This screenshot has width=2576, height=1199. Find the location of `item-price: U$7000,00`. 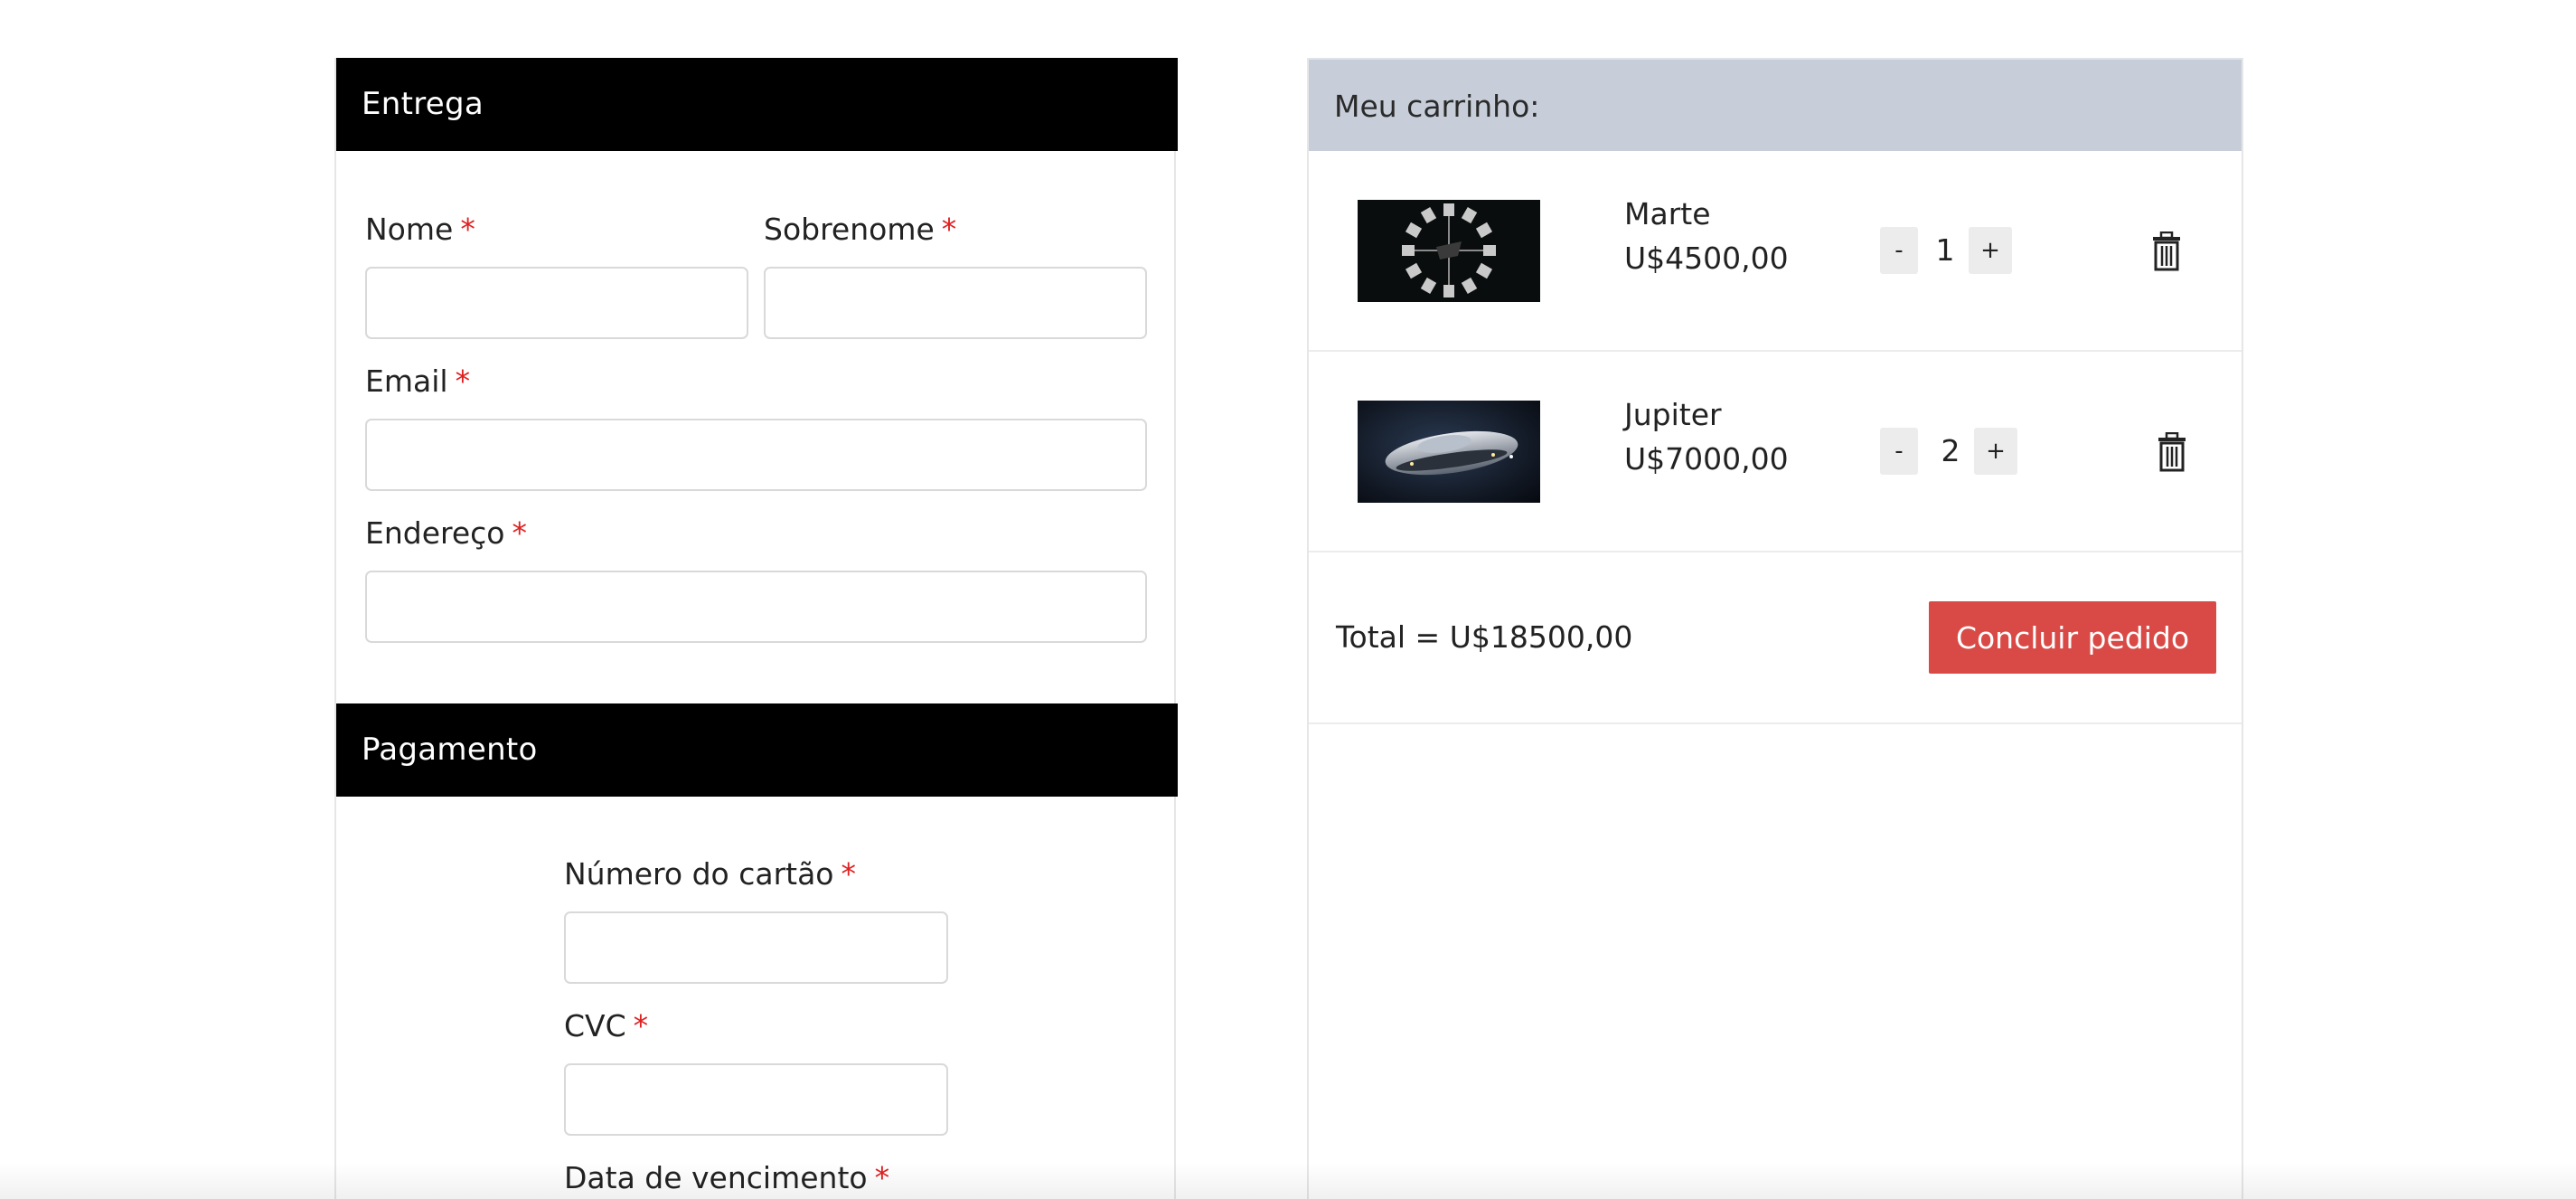

item-price: U$7000,00 is located at coordinates (1707, 459).